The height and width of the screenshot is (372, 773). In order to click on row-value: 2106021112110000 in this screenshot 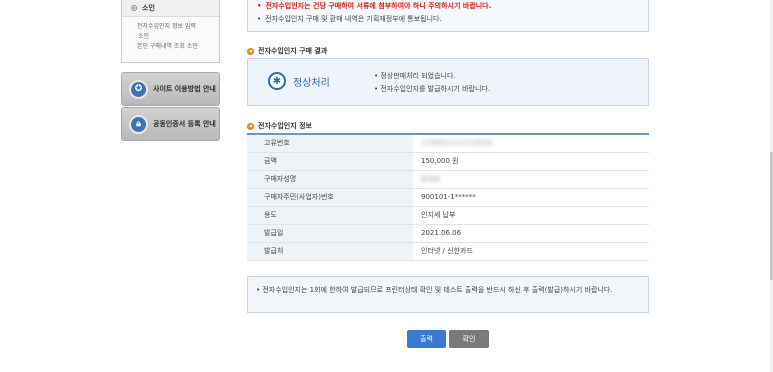, I will do `click(531, 143)`.